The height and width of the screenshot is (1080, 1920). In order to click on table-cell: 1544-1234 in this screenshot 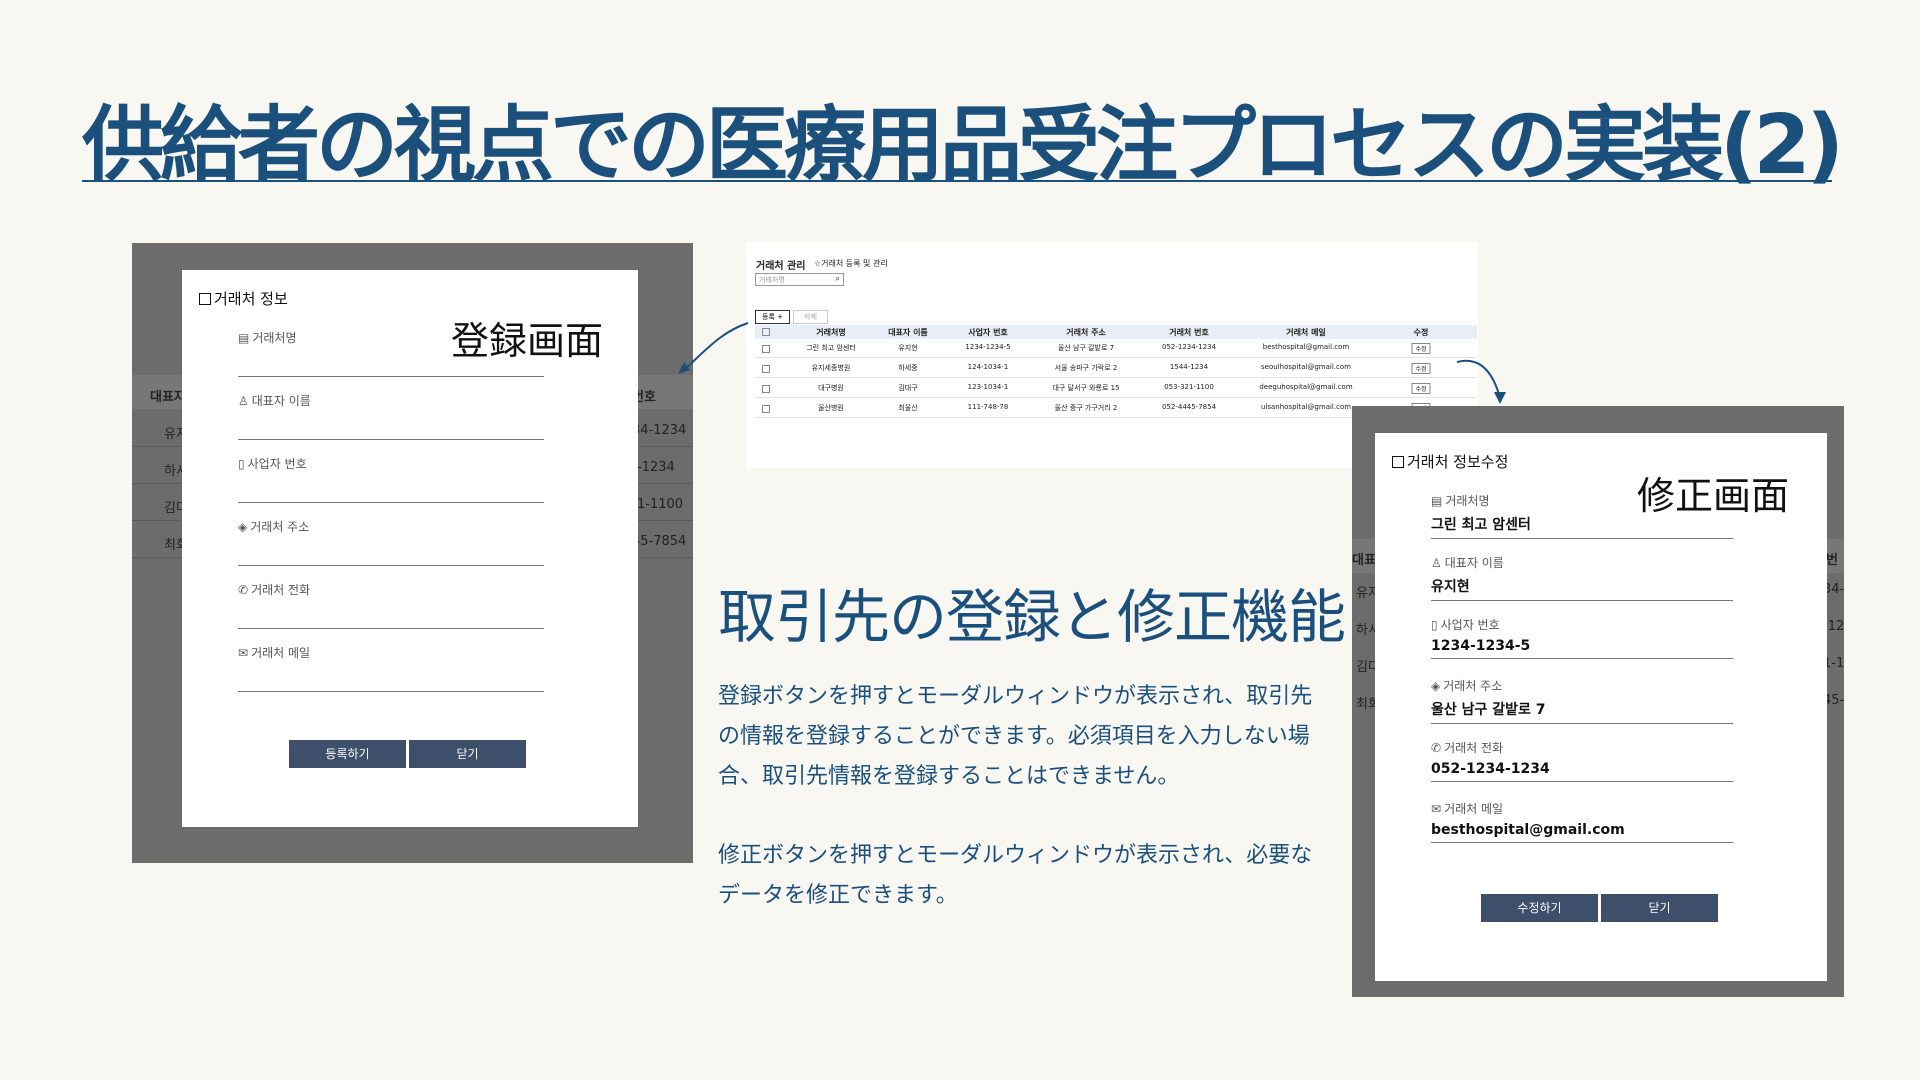, I will do `click(1189, 367)`.